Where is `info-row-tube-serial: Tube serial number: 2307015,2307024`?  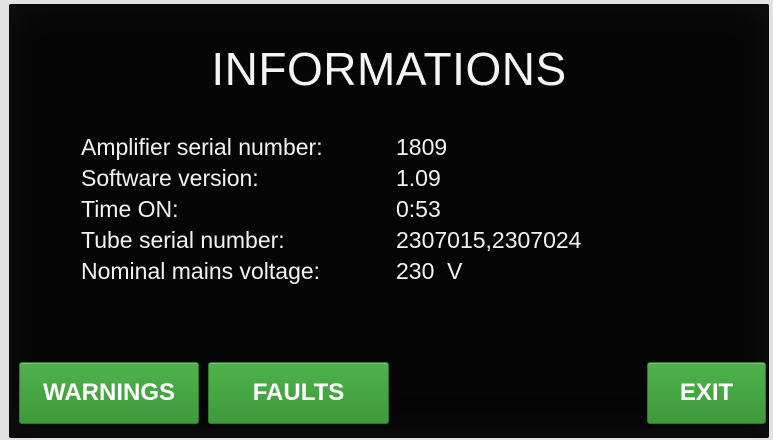
info-row-tube-serial: Tube serial number: 2307015,2307024 is located at coordinates (381, 242).